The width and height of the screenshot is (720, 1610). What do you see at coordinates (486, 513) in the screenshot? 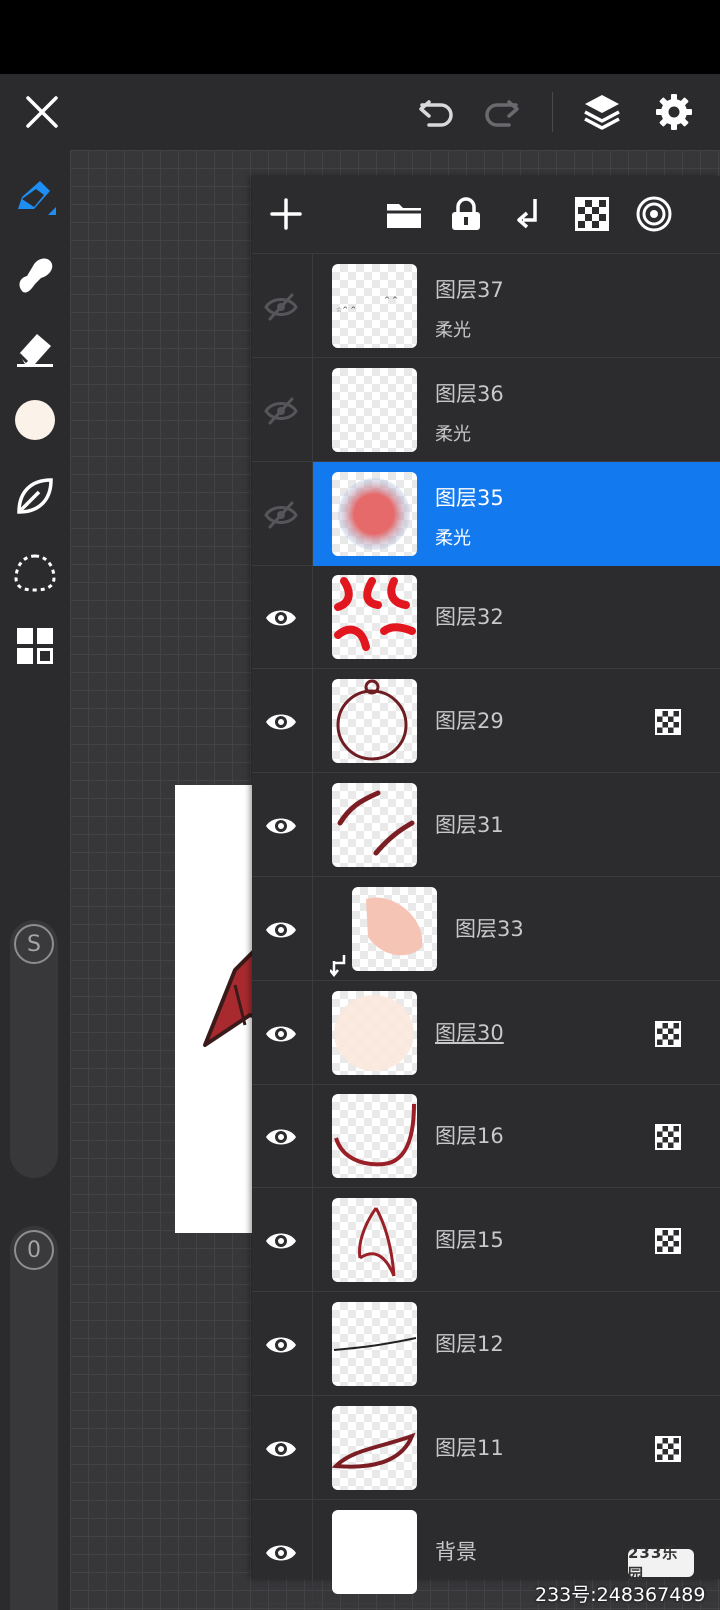
I see `layer-row: 图层35 柔光` at bounding box center [486, 513].